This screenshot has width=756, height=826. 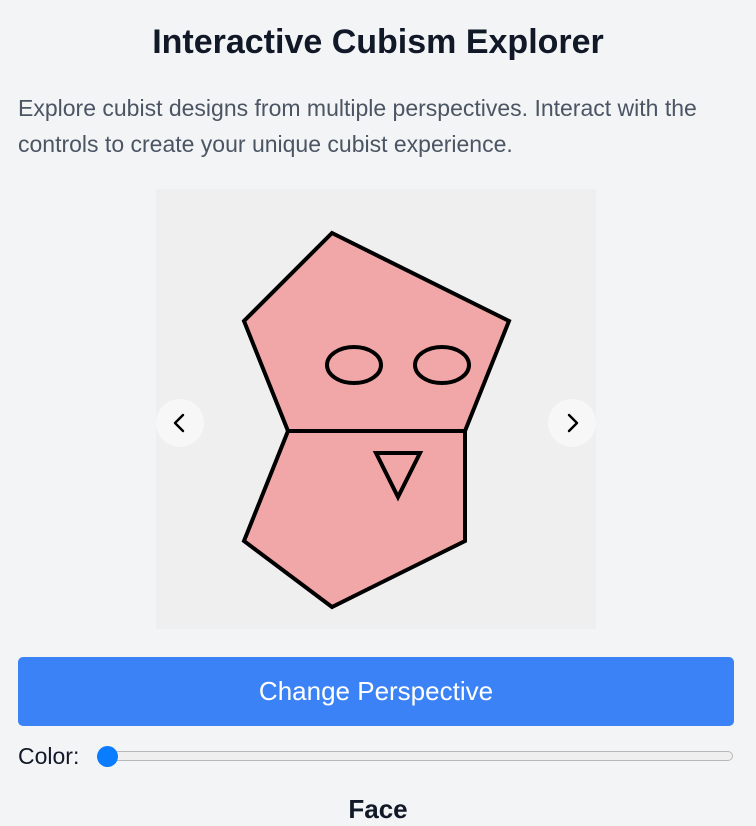 I want to click on chevron-left-icon, so click(x=179, y=423).